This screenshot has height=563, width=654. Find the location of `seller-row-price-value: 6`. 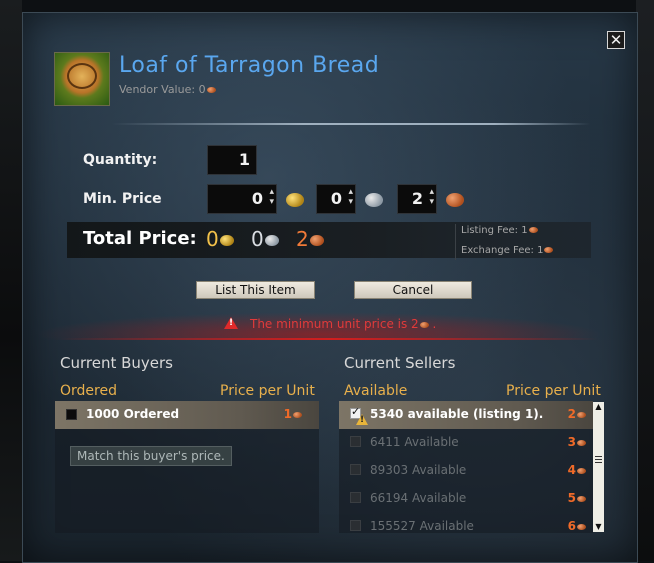

seller-row-price-value: 6 is located at coordinates (571, 526).